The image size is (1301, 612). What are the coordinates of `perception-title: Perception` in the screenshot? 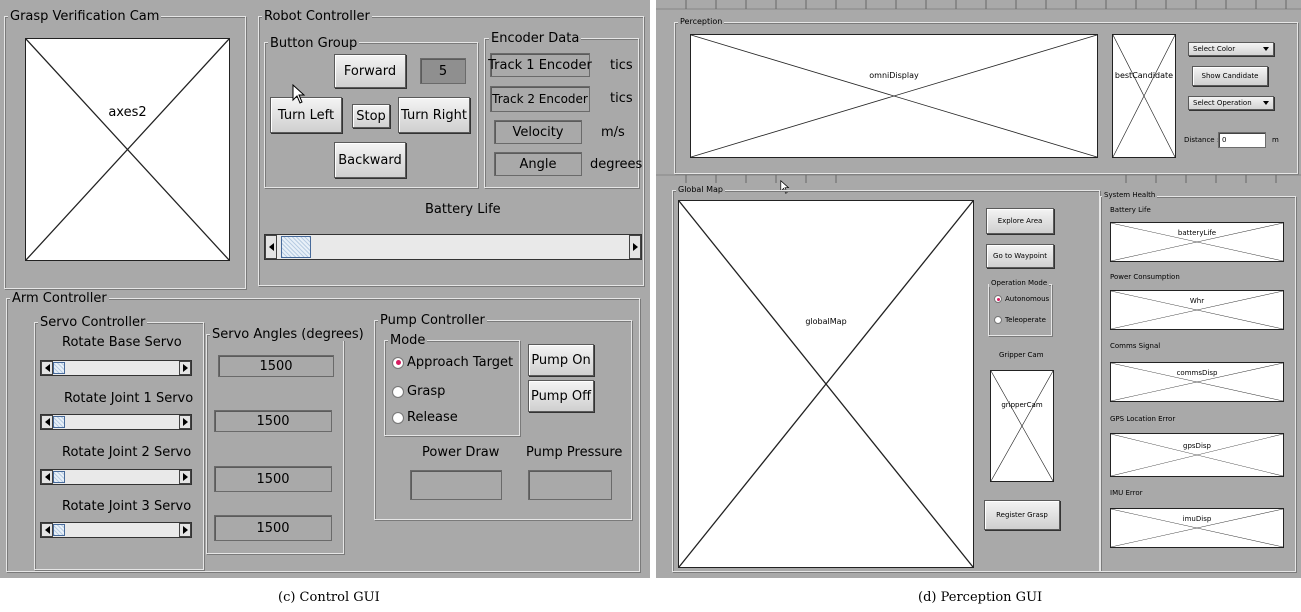 It's located at (701, 21).